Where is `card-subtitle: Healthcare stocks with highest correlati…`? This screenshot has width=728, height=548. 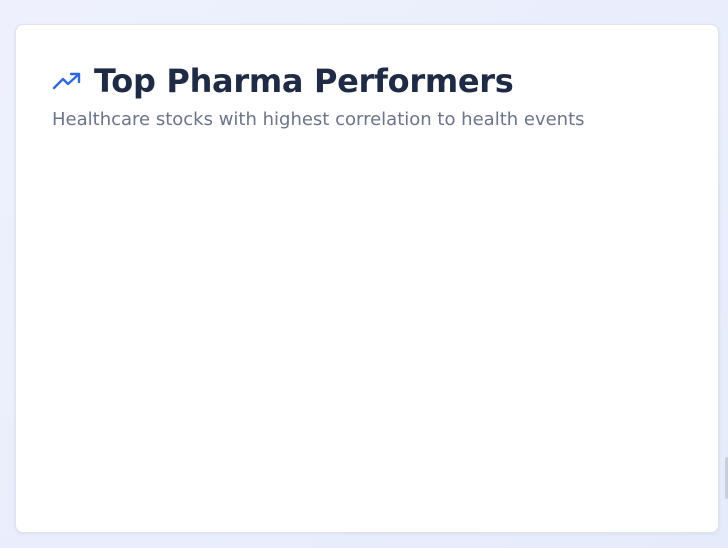
card-subtitle: Healthcare stocks with highest correlati… is located at coordinates (318, 119).